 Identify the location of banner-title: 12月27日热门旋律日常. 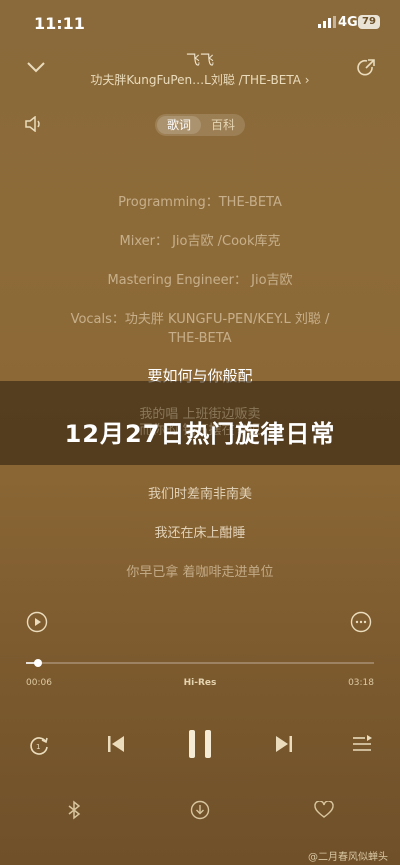
(200, 434).